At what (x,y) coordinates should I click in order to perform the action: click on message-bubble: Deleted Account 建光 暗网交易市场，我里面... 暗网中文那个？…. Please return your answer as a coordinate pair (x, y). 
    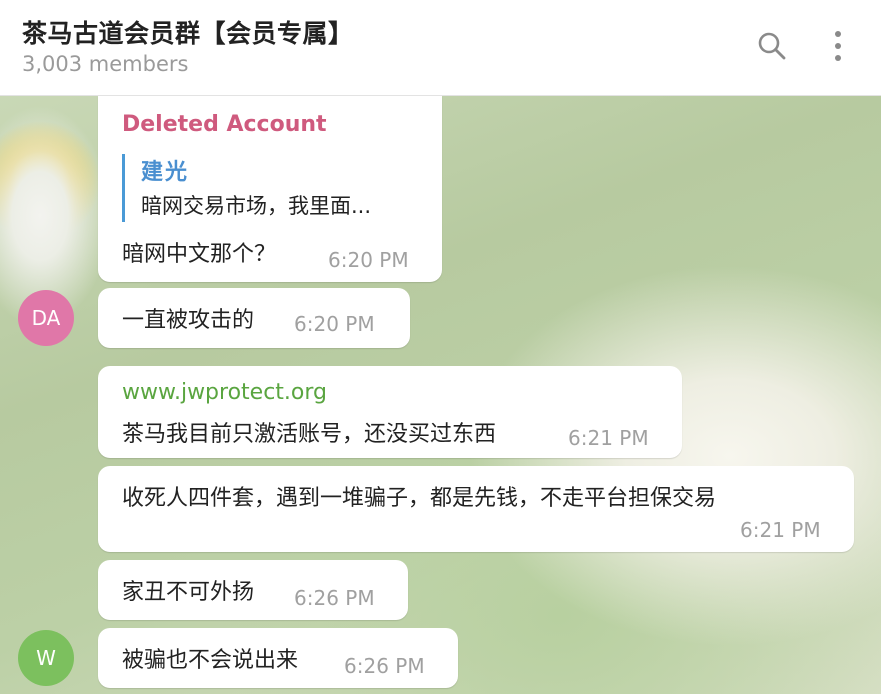
    Looking at the image, I should click on (270, 189).